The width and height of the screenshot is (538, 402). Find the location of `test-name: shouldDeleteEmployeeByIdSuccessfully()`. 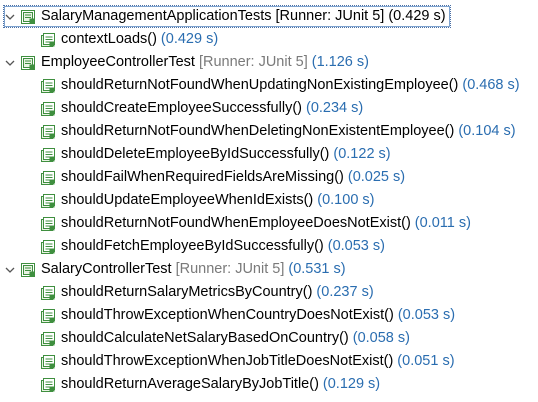

test-name: shouldDeleteEmployeeByIdSuccessfully() is located at coordinates (195, 154).